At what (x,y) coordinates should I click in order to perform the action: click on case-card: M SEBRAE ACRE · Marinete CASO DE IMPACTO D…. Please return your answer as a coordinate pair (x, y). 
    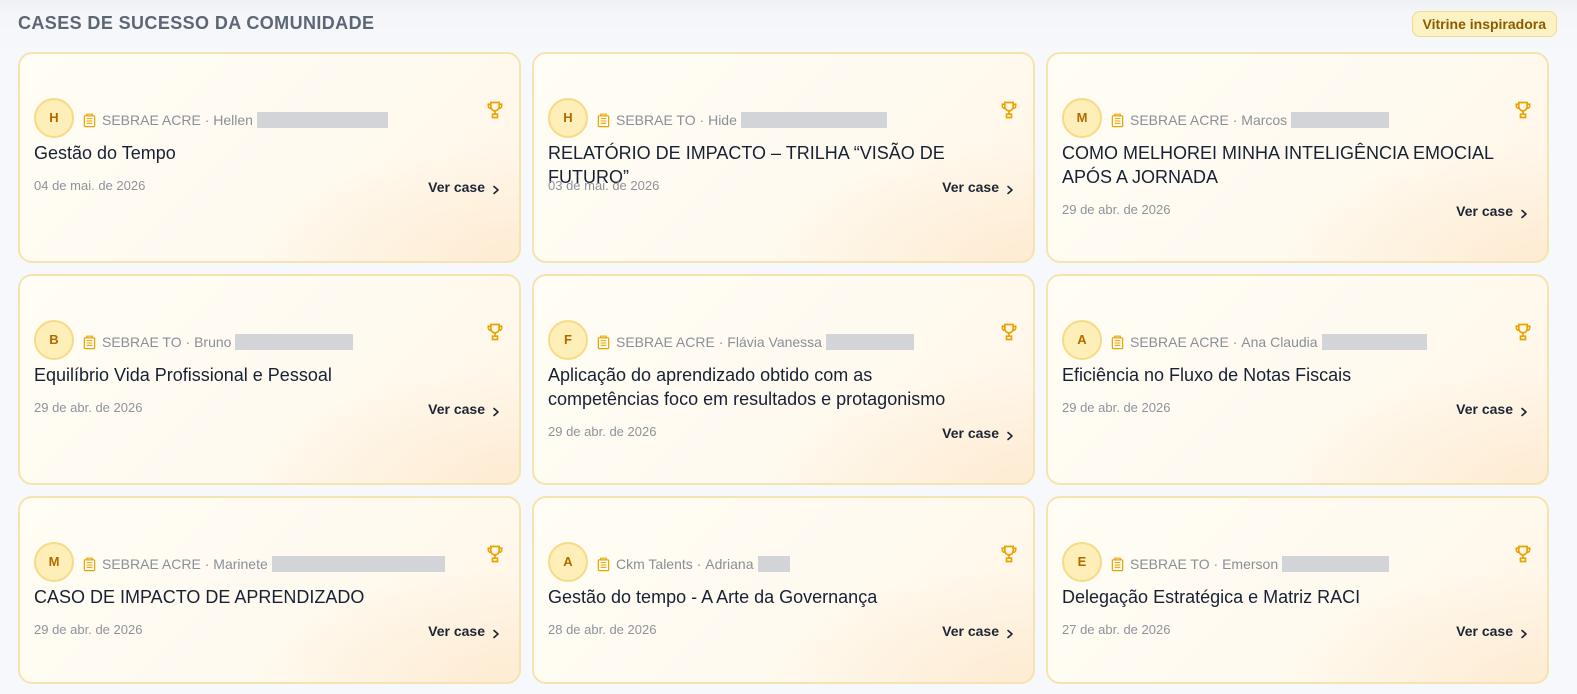
    Looking at the image, I should click on (269, 590).